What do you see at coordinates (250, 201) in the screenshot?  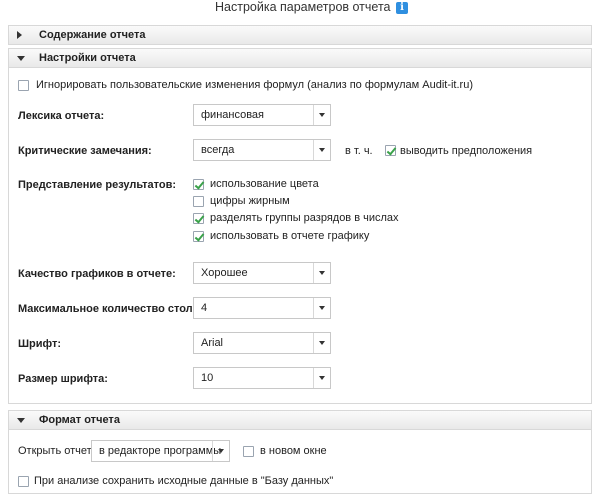 I see `bold-digits-label: цифры жирным` at bounding box center [250, 201].